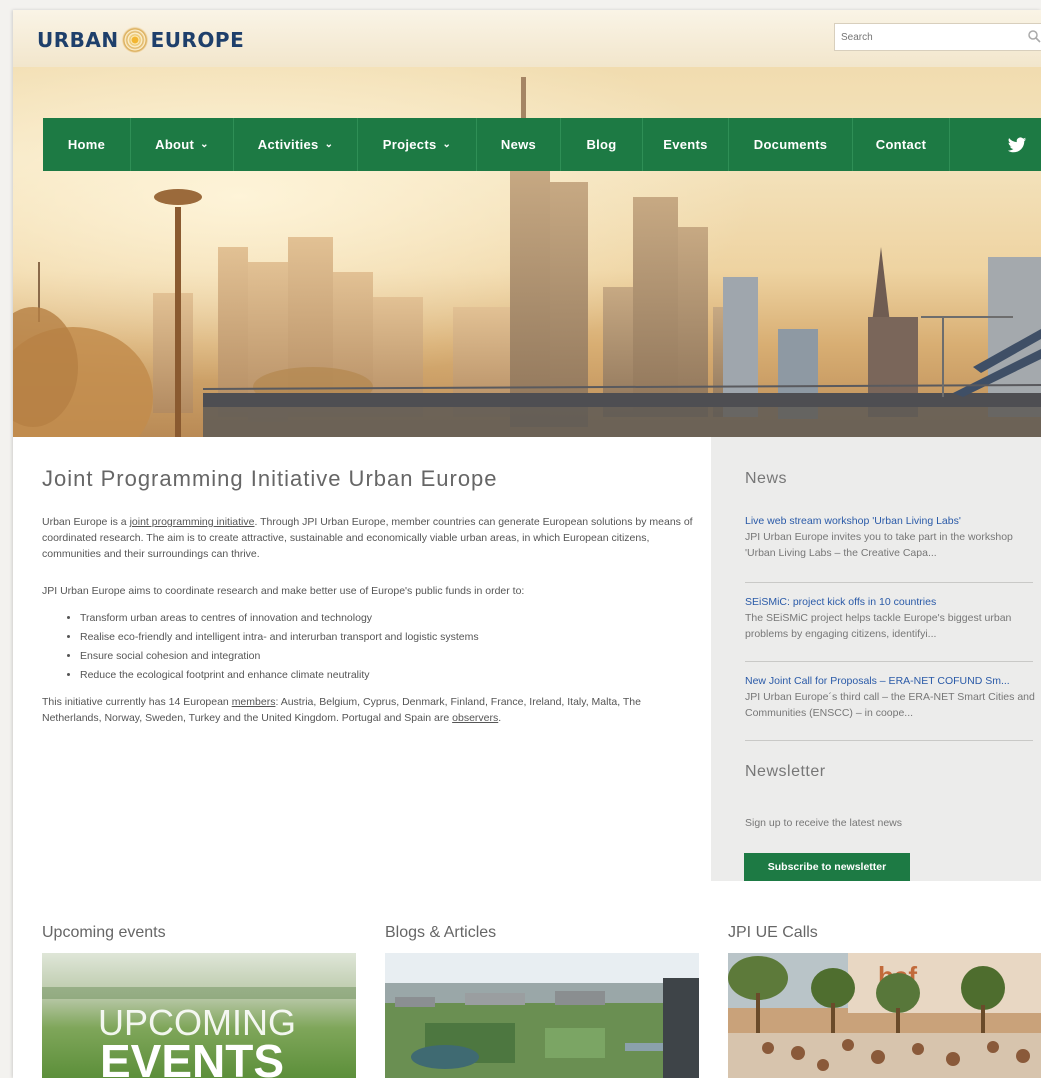 The image size is (1041, 1078). Describe the element at coordinates (1017, 145) in the screenshot. I see `twitter-icon` at that location.